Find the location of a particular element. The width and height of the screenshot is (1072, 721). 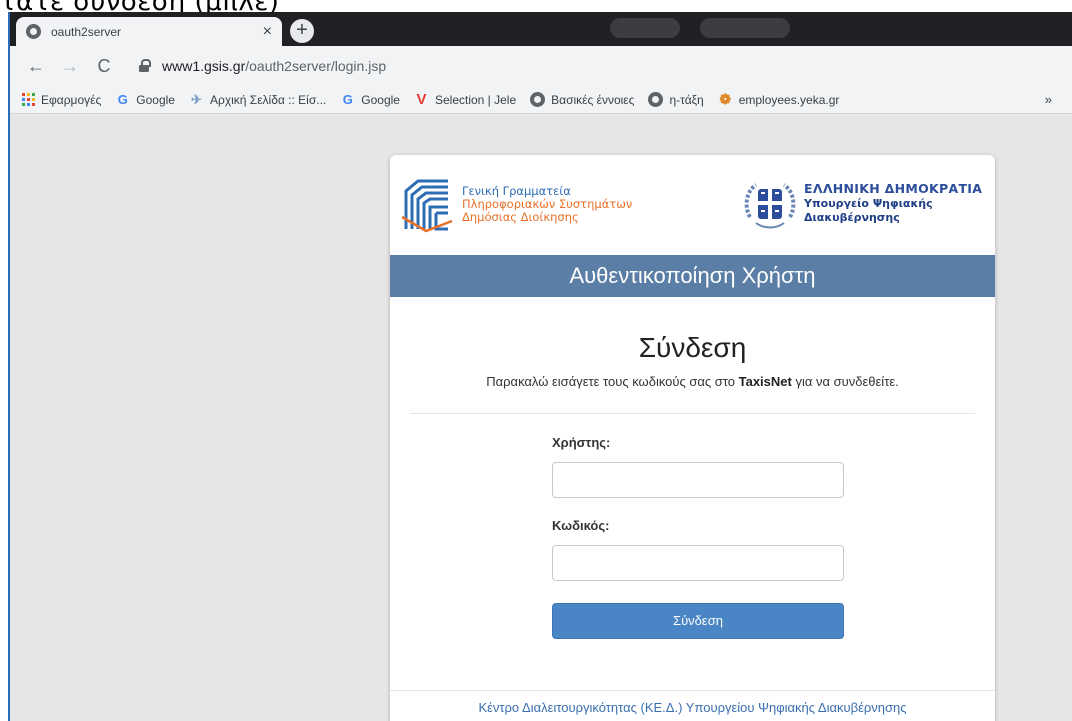

bookmark-label: Selection | Jele is located at coordinates (475, 99).